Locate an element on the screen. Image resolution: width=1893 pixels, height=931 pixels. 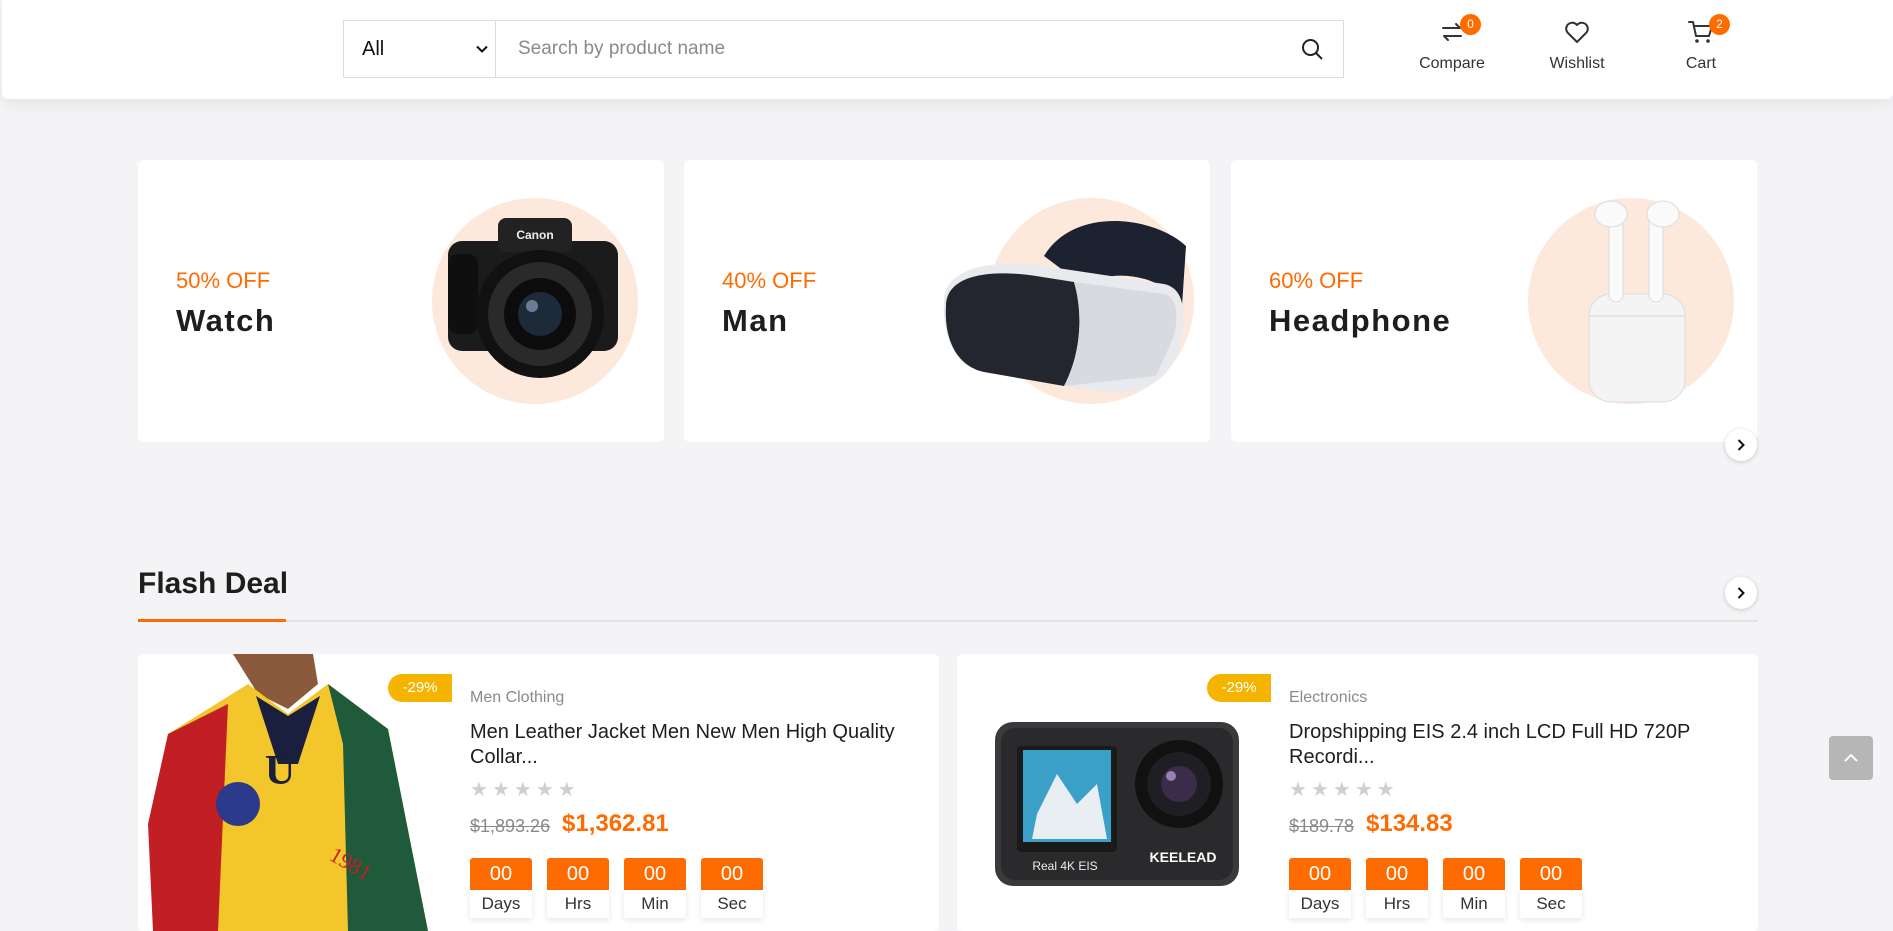
promo-banner-watch: 50% OFF Watch Canon is located at coordinates (401, 301).